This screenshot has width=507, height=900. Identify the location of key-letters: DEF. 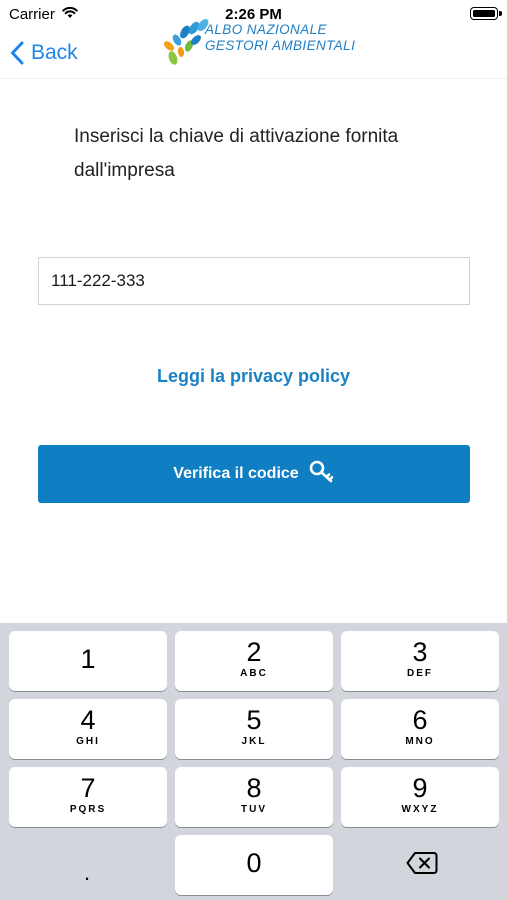
(420, 673).